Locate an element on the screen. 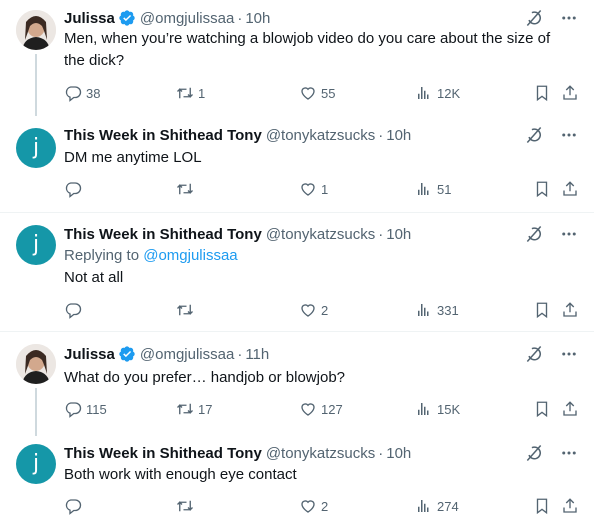 The height and width of the screenshot is (525, 594). tweet-actions: 2 274 is located at coordinates (322, 506).